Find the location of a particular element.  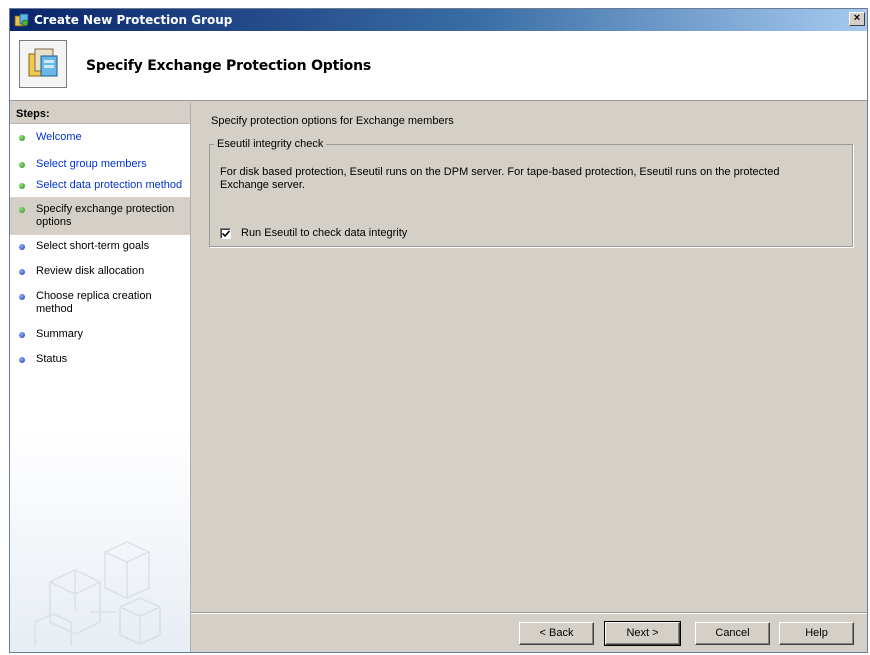

run-eseutil-checkbox is located at coordinates (225, 233).